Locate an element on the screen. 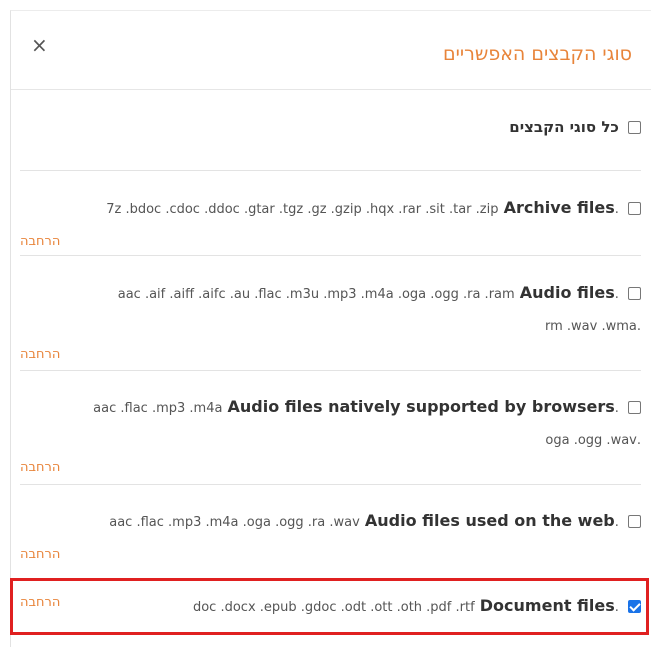 Image resolution: width=651 pixels, height=647 pixels. audio-expand-link: הרחבה is located at coordinates (330, 354).